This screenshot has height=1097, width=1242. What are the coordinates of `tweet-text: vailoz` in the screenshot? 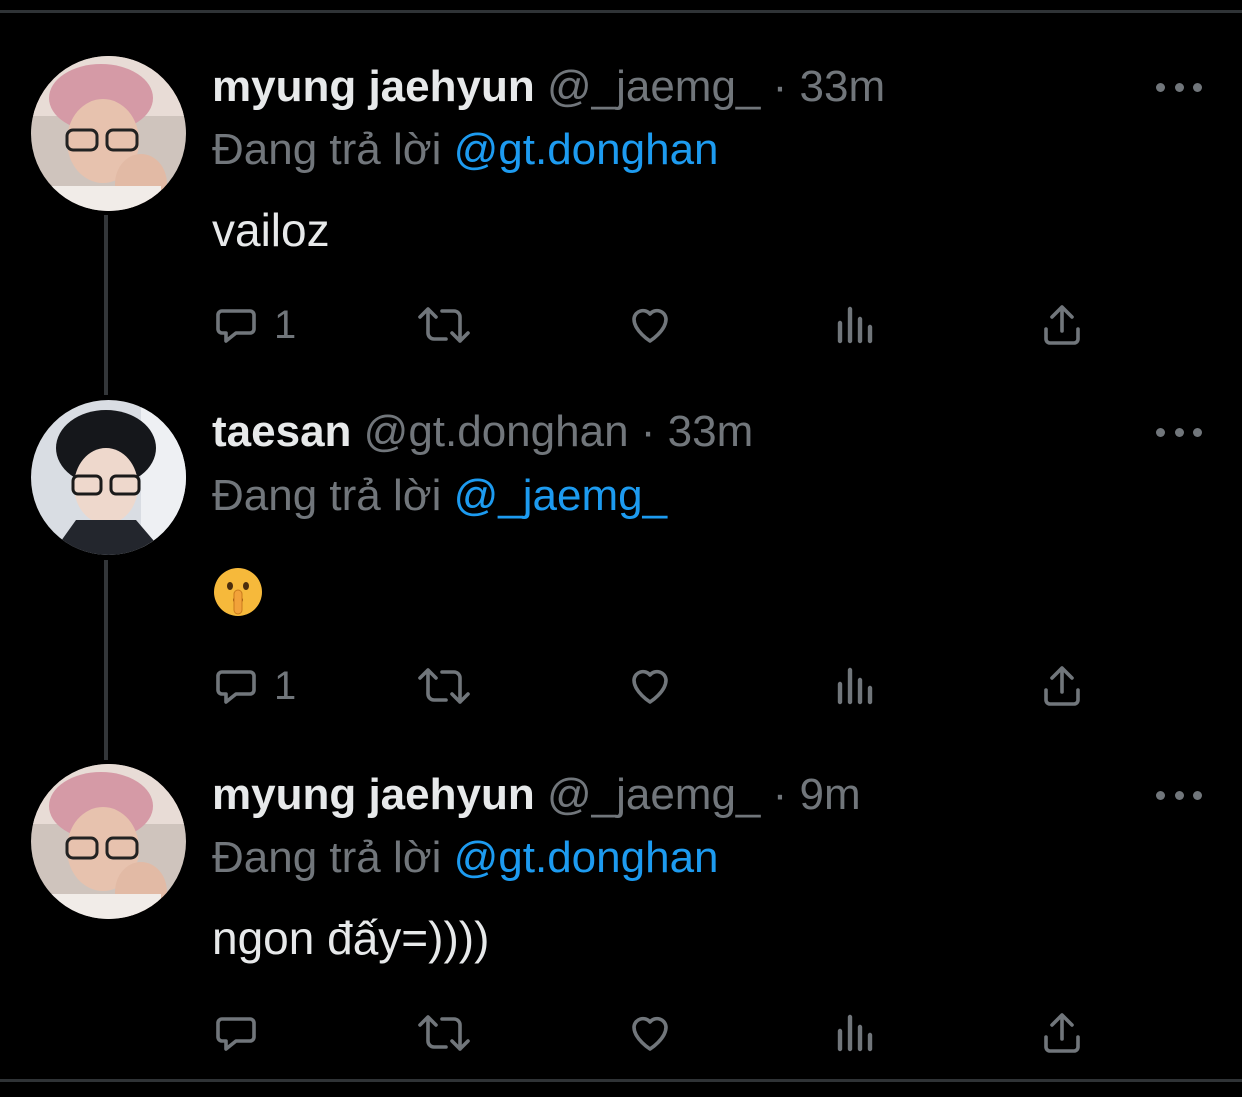 It's located at (271, 230).